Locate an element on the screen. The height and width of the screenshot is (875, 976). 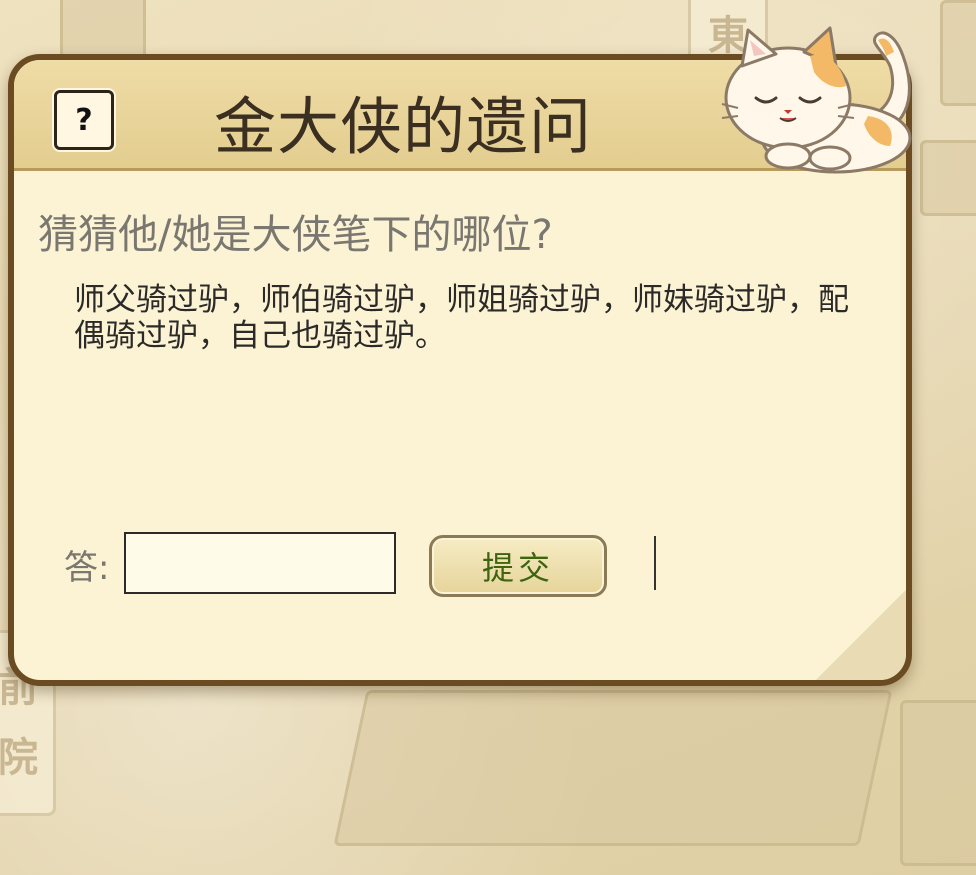
answer-input is located at coordinates (260, 563).